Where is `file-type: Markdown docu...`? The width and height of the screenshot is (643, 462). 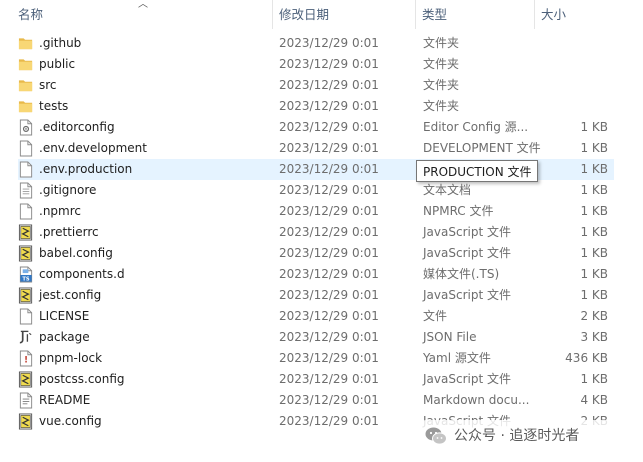
file-type: Markdown docu... is located at coordinates (476, 400).